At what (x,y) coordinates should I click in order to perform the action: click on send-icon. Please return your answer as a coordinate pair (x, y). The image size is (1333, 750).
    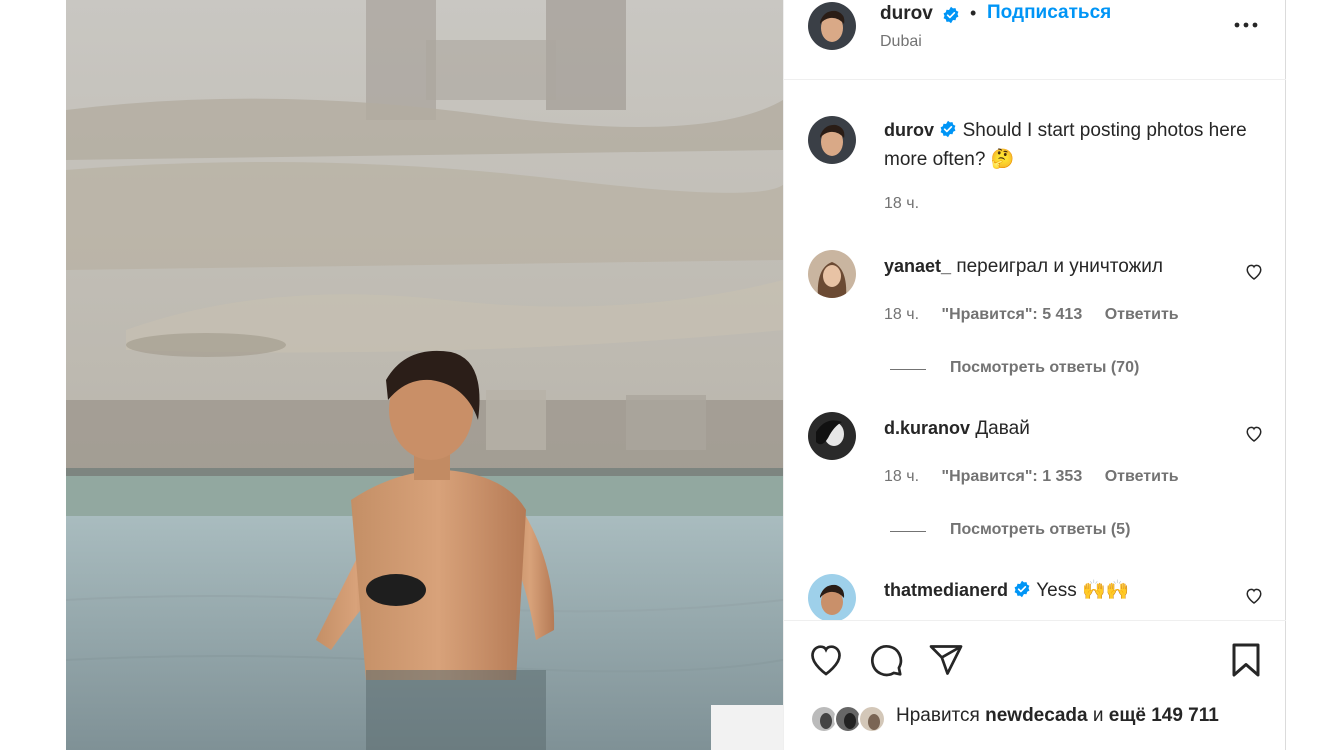
    Looking at the image, I should click on (946, 662).